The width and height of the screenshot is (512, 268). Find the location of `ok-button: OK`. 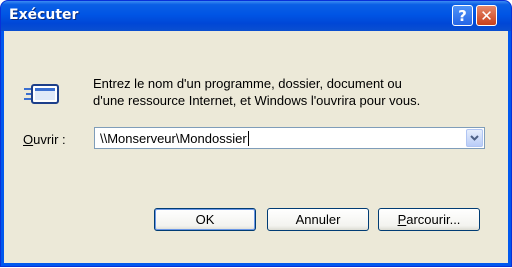

ok-button: OK is located at coordinates (205, 219).